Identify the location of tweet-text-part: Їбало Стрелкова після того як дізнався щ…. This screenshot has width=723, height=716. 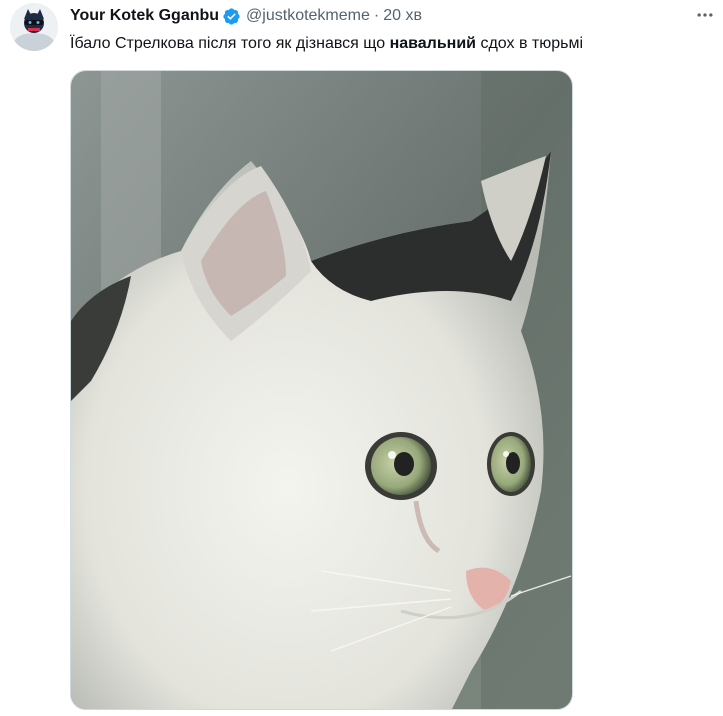
(230, 43).